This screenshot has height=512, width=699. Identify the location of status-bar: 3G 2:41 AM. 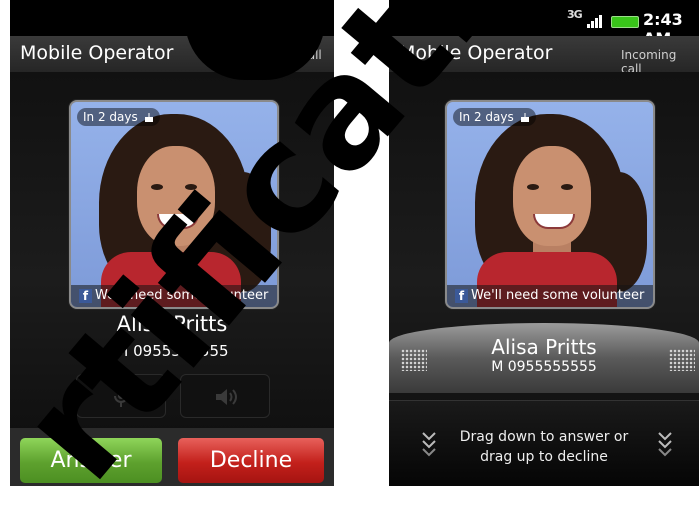
(172, 24).